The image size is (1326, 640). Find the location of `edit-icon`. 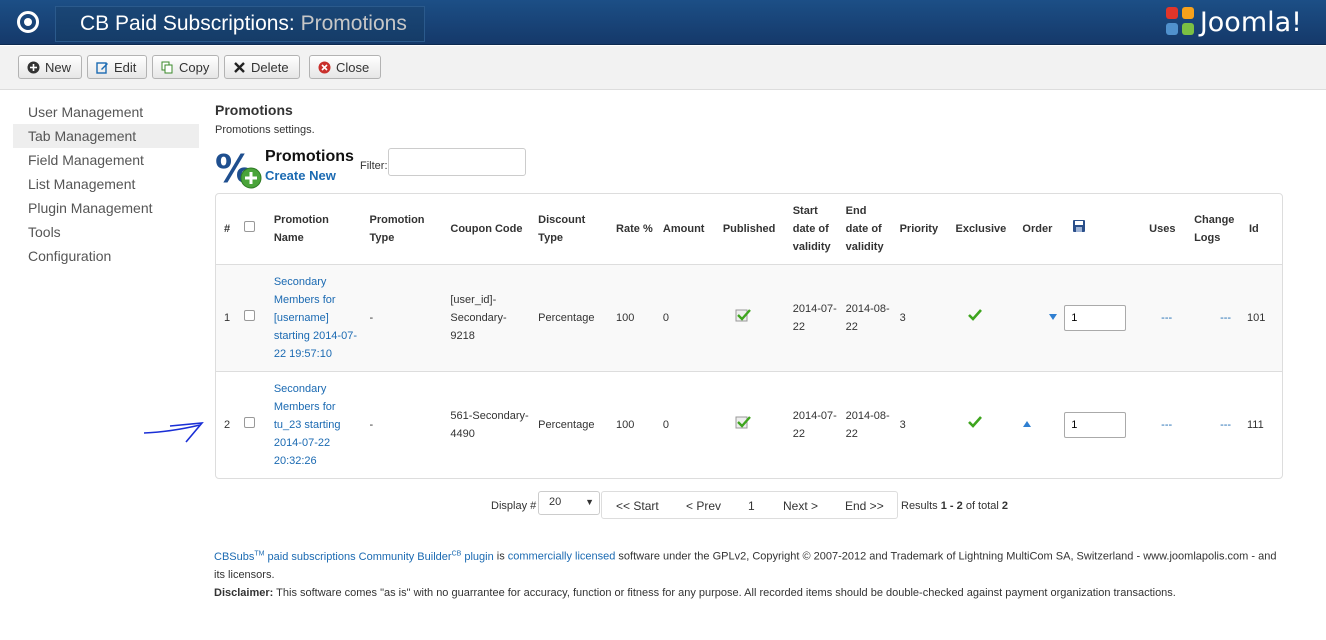

edit-icon is located at coordinates (102, 67).